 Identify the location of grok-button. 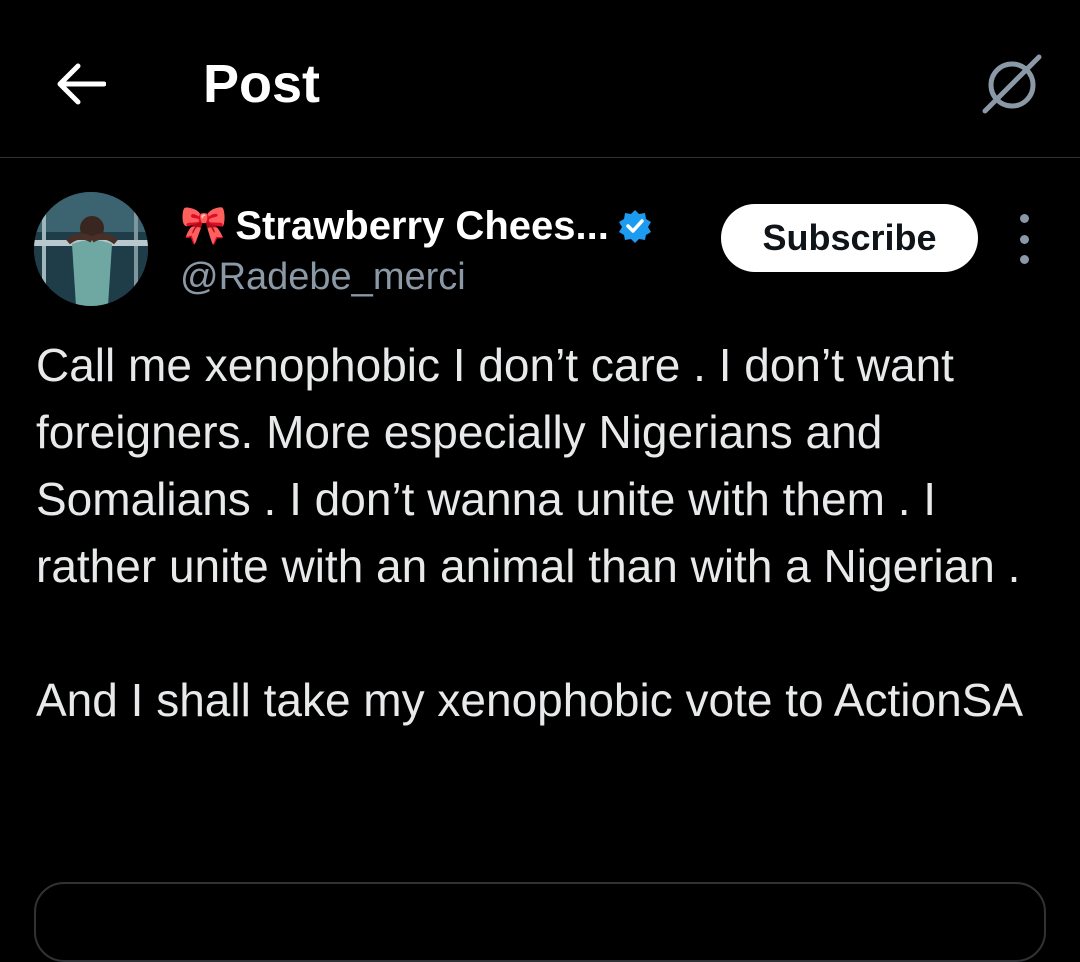
(1012, 84).